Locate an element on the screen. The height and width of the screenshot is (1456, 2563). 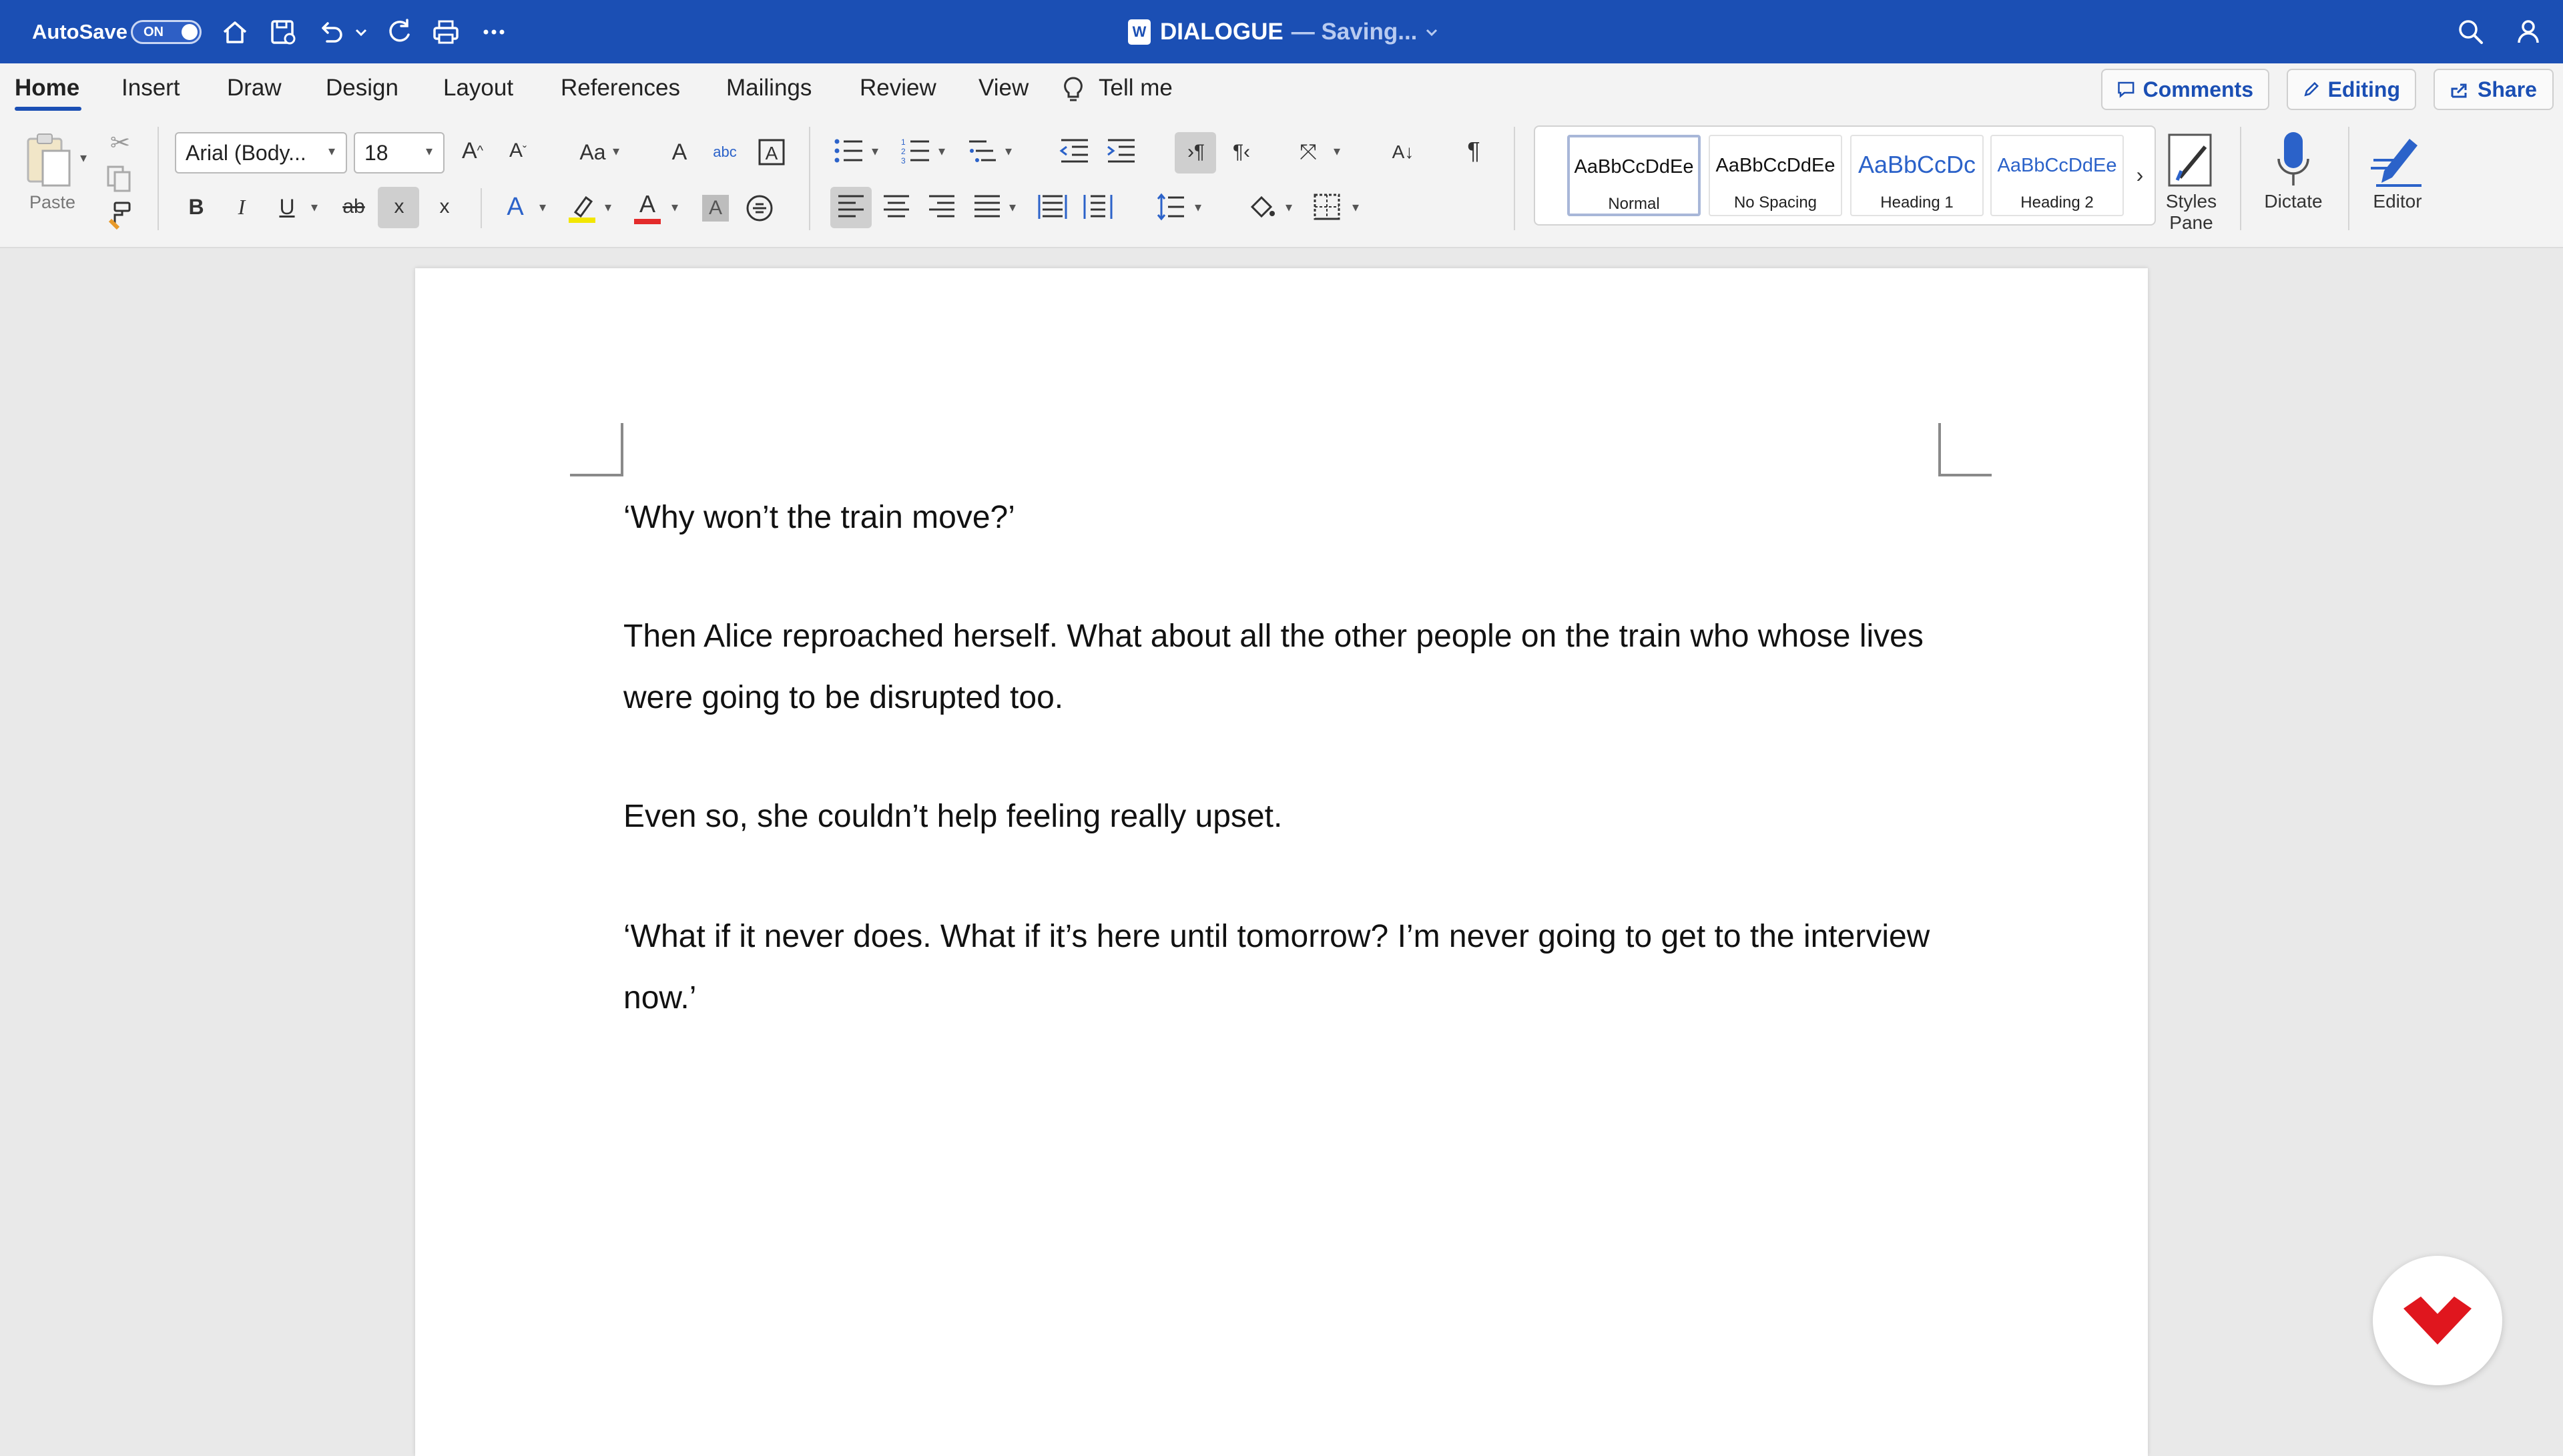
multilevel-list-icon is located at coordinates (982, 150).